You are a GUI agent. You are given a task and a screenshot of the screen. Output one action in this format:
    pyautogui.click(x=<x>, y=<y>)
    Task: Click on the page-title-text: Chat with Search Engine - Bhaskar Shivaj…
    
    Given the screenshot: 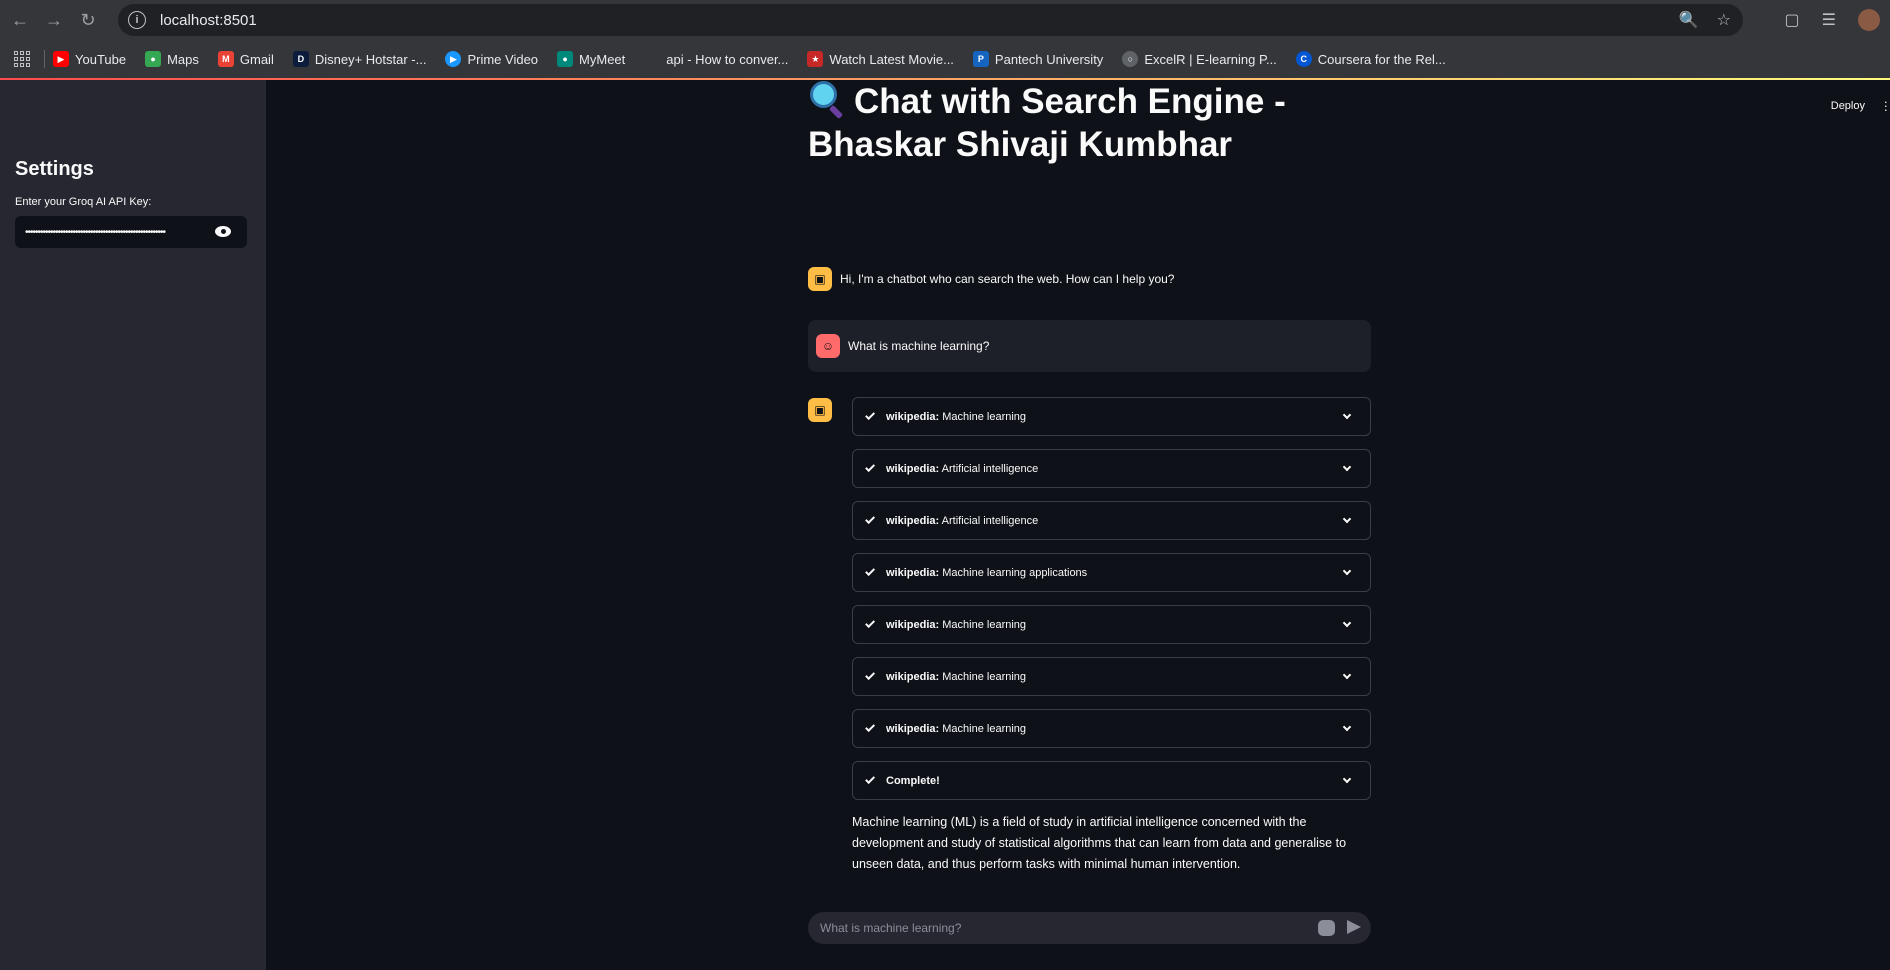 What is the action you would take?
    pyautogui.click(x=1047, y=123)
    